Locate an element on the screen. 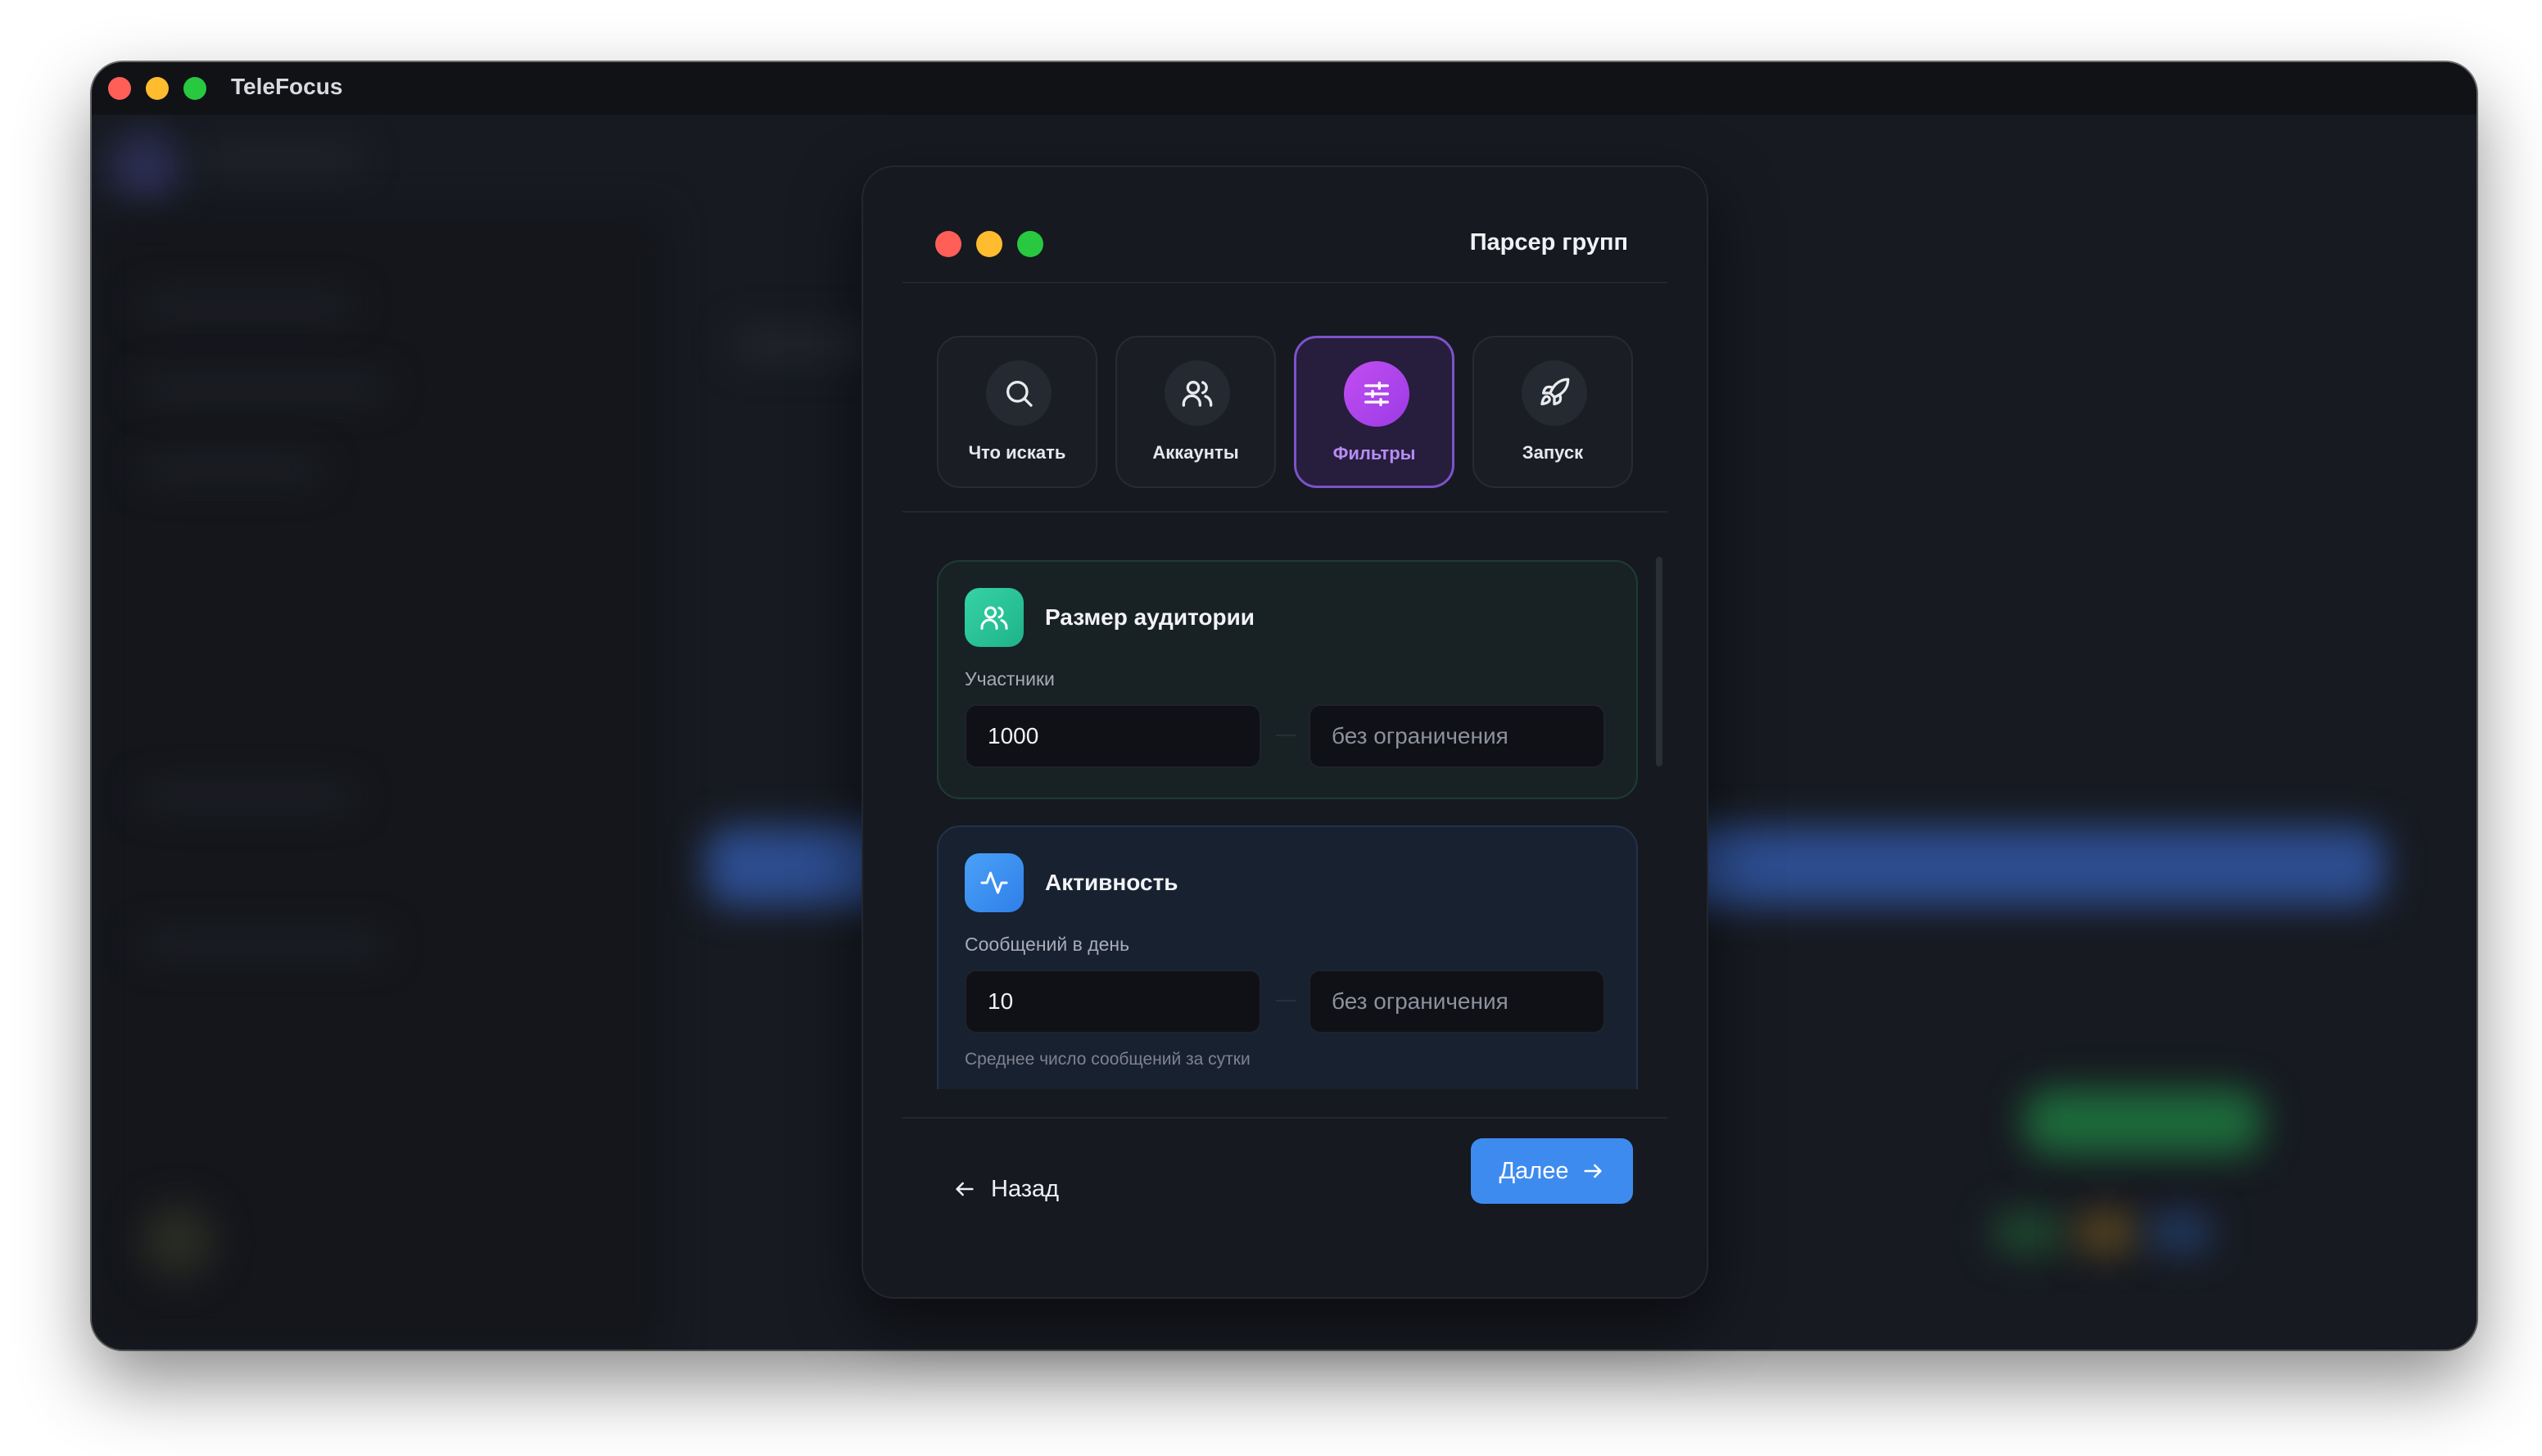 The width and height of the screenshot is (2542, 1456). next-button: Далее is located at coordinates (1552, 1171).